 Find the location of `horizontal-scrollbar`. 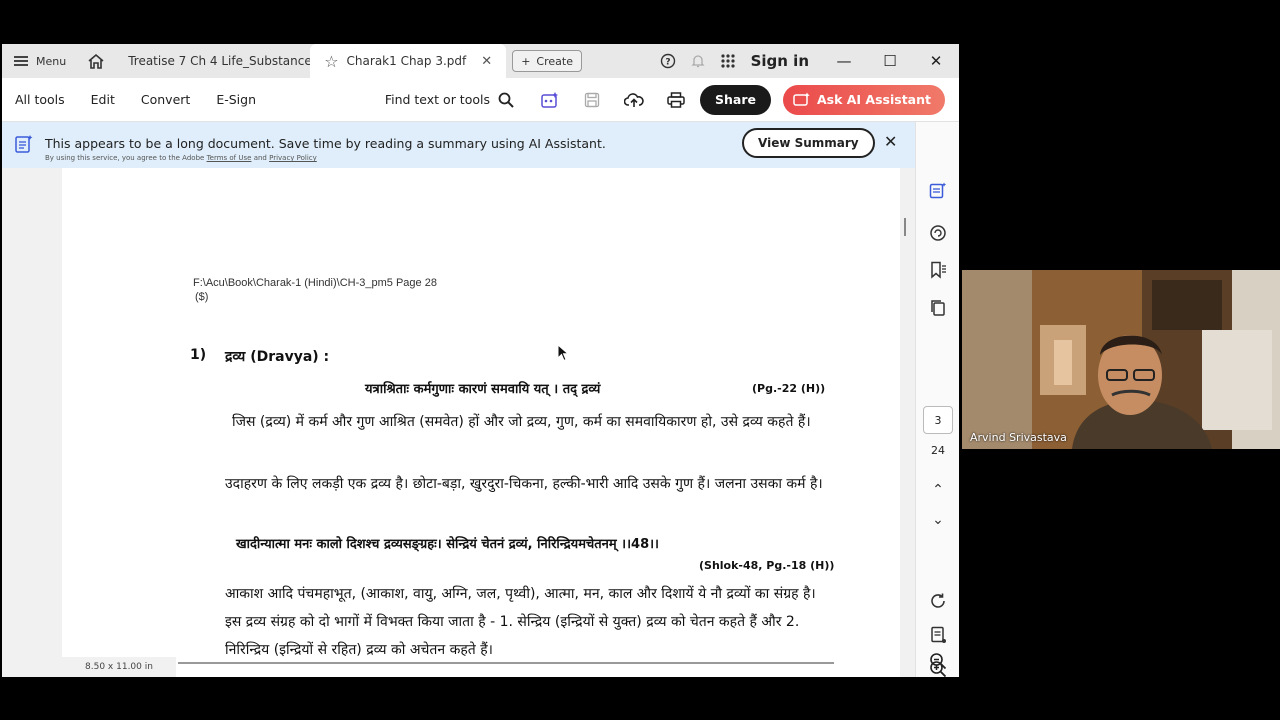

horizontal-scrollbar is located at coordinates (506, 663).